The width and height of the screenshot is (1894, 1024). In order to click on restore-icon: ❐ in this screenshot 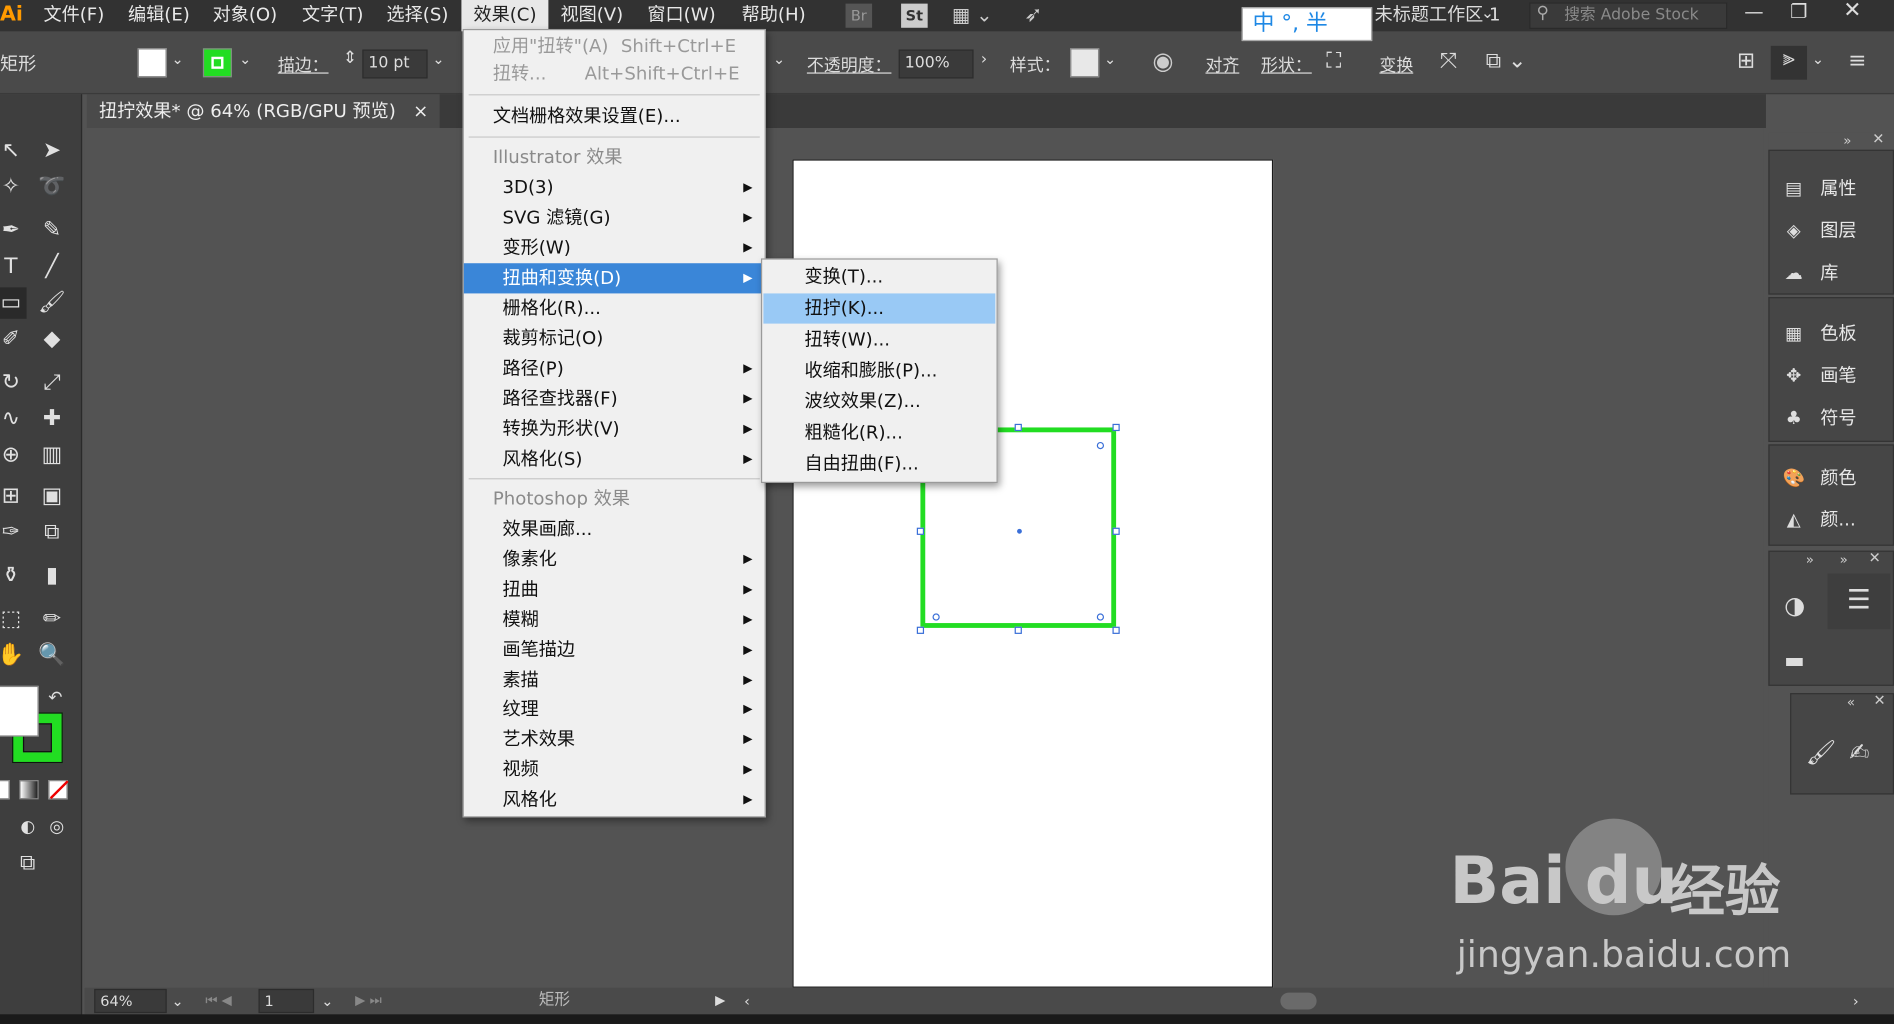, I will do `click(1798, 11)`.